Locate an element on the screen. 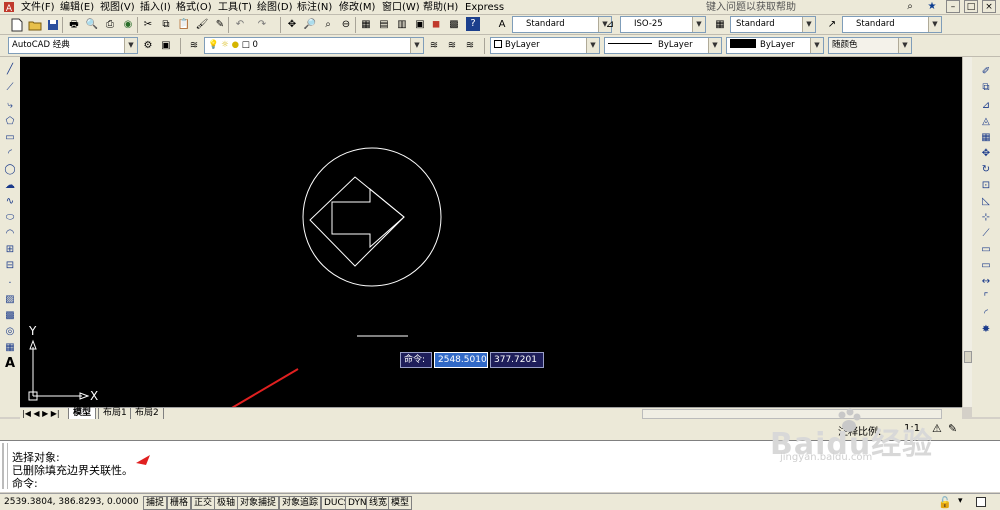 The image size is (1000, 510). copy-object-icon: ⧉ is located at coordinates (986, 88).